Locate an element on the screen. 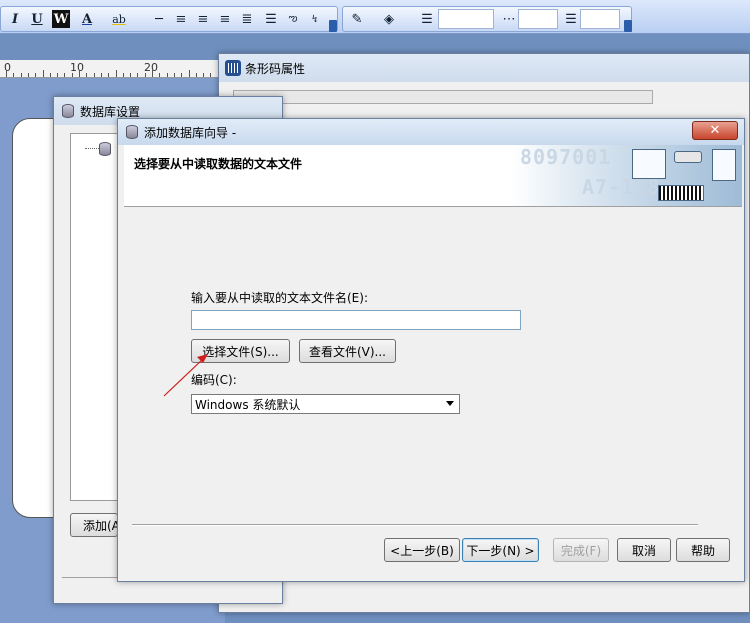 The height and width of the screenshot is (623, 750). line-weight-icon: ☰ is located at coordinates (427, 19).